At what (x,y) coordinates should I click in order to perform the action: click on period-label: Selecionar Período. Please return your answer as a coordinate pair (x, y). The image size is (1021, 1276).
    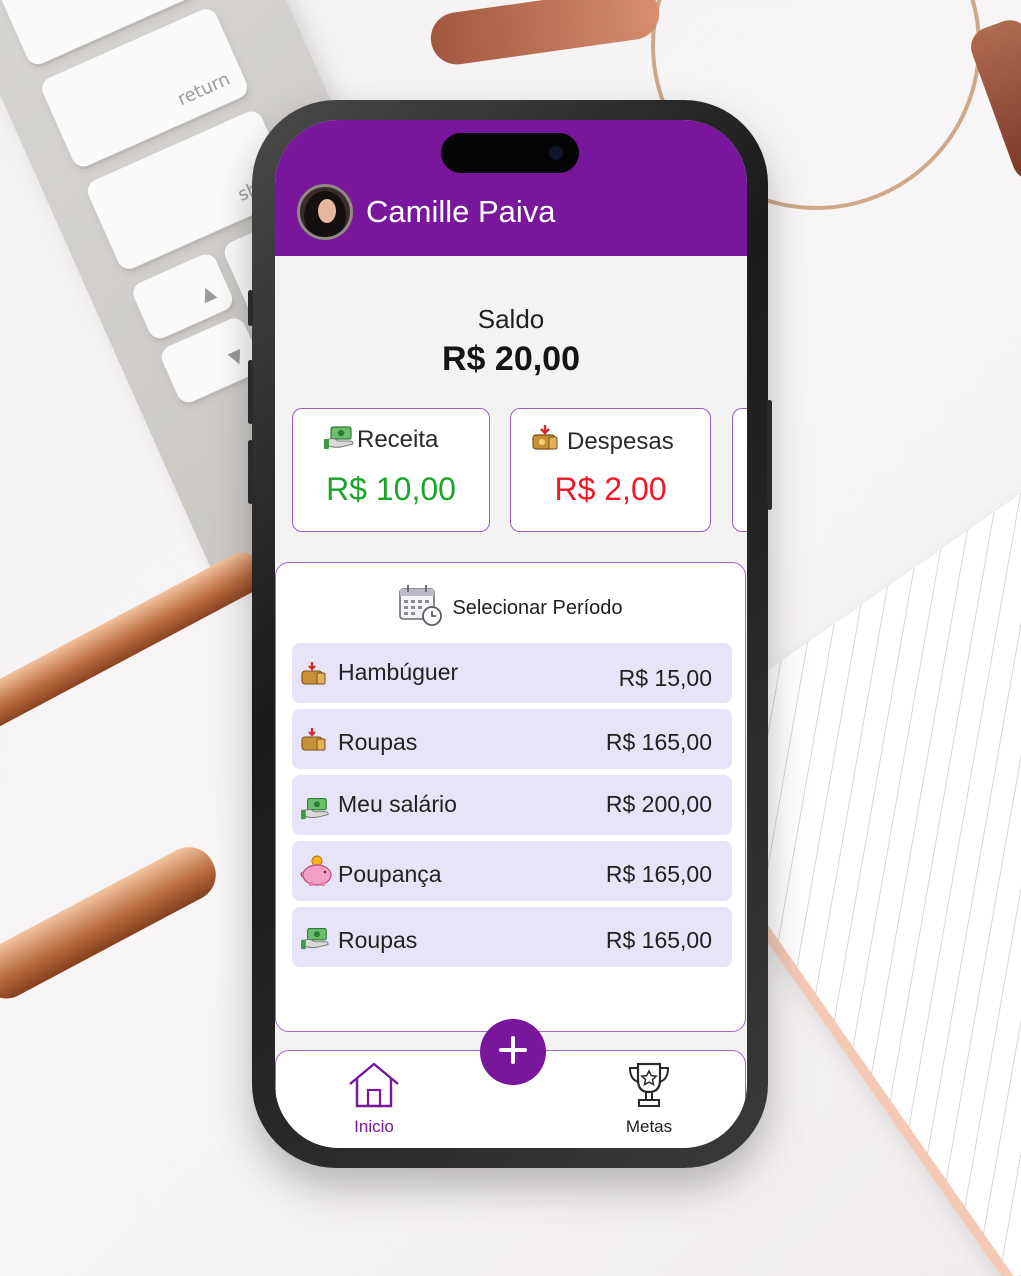
    Looking at the image, I should click on (537, 607).